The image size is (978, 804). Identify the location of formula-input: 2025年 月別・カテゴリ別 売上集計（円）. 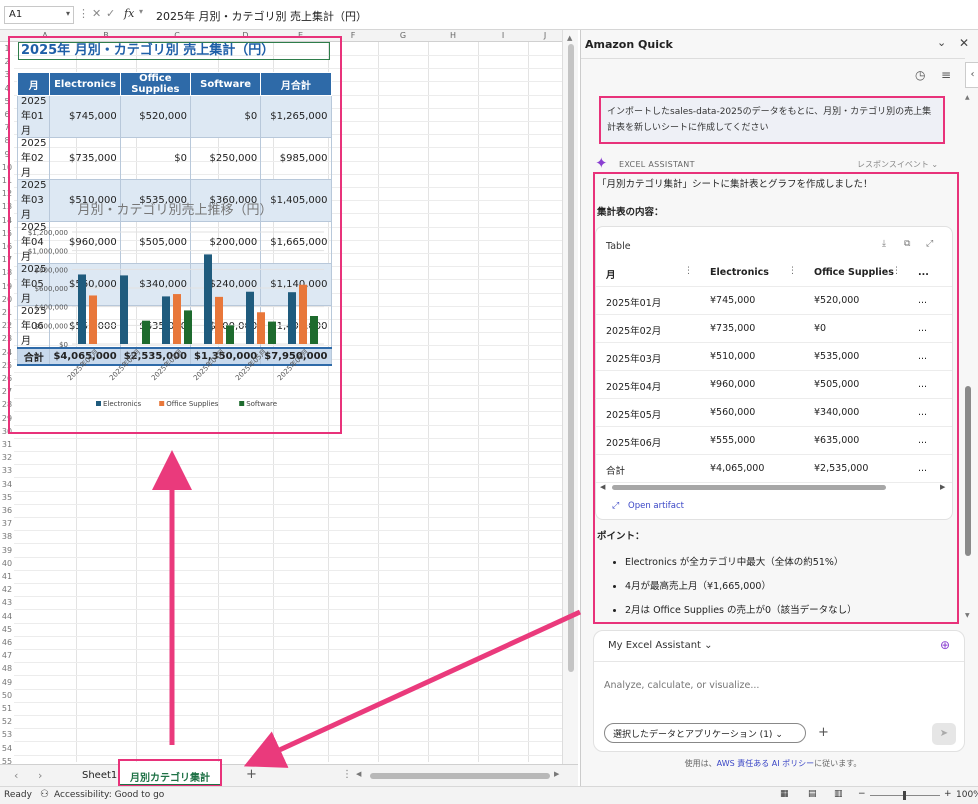
(360, 15).